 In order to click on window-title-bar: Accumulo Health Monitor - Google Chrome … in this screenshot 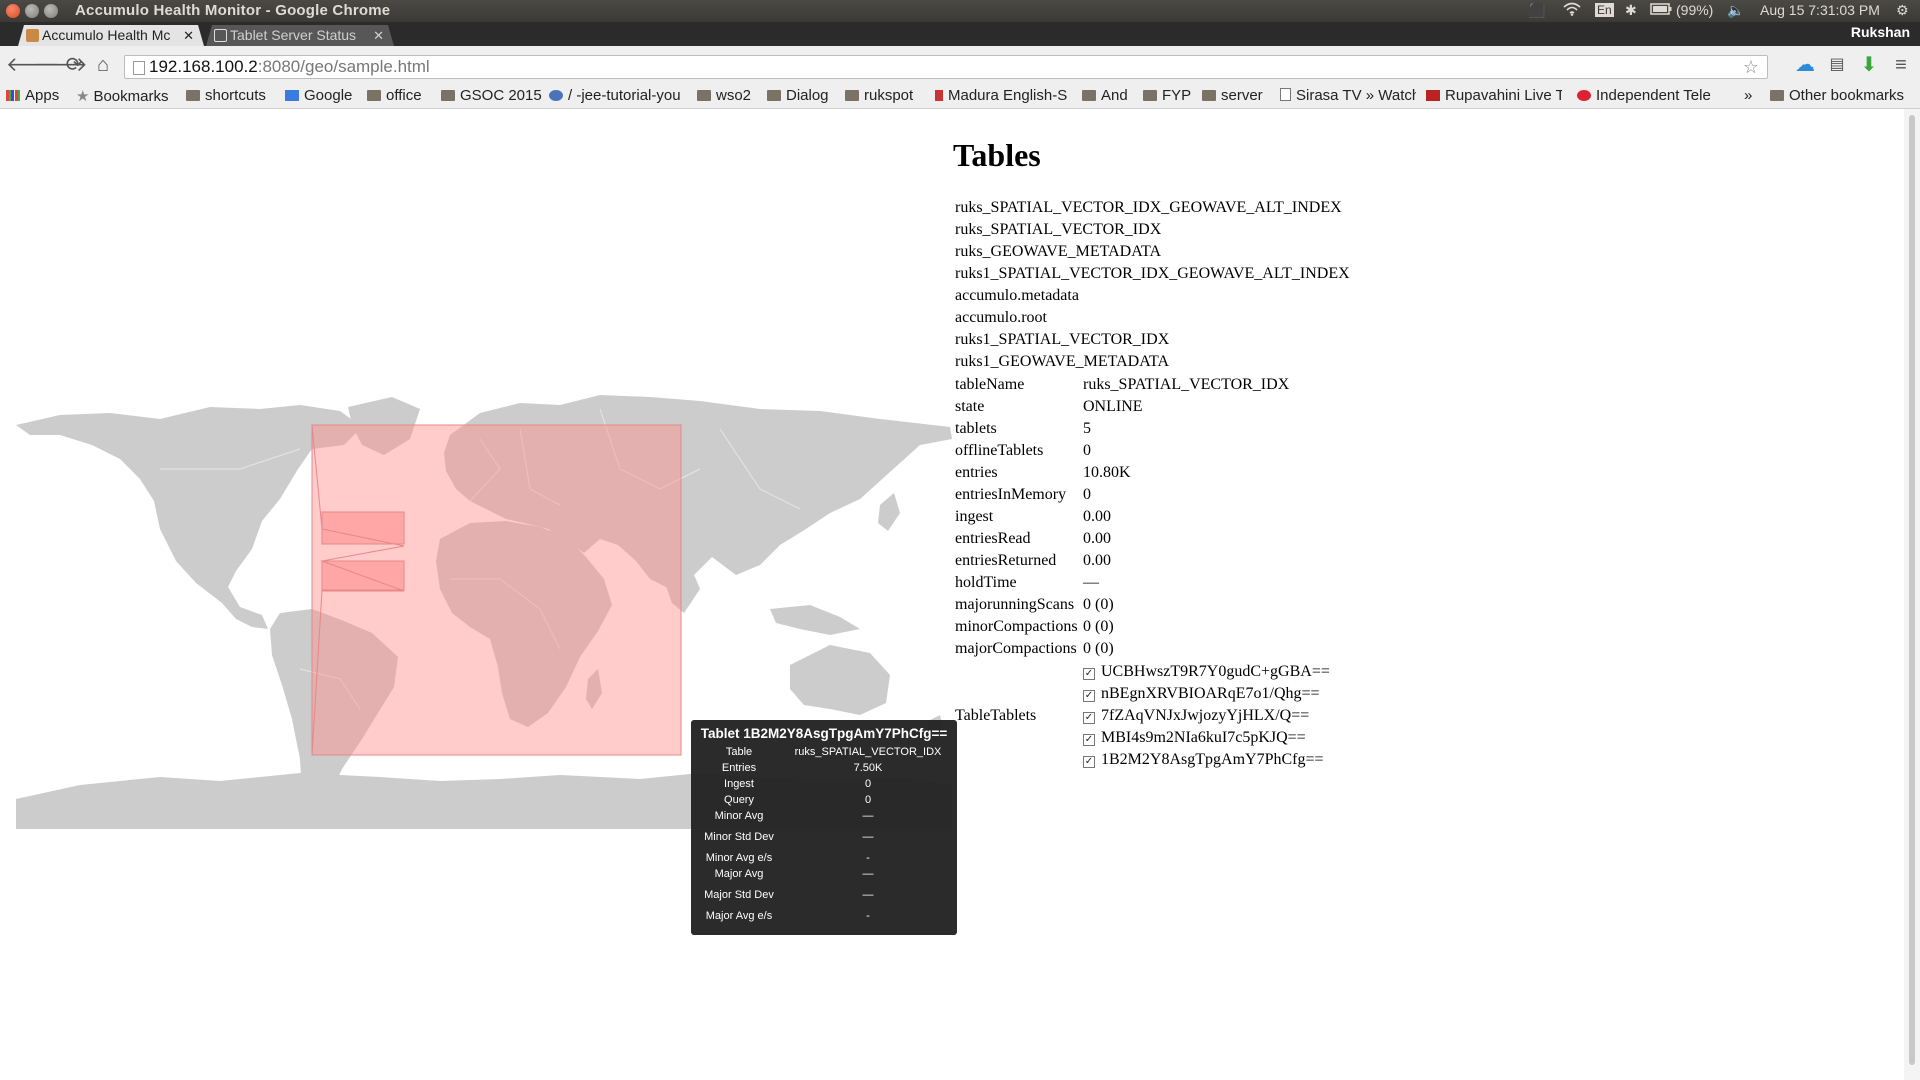, I will do `click(960, 11)`.